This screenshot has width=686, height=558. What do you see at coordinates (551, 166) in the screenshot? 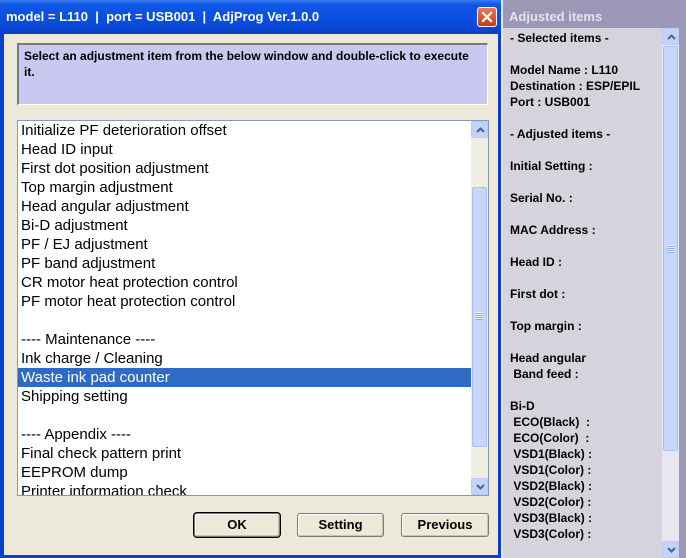
I see `panel-line: Initial Setting :` at bounding box center [551, 166].